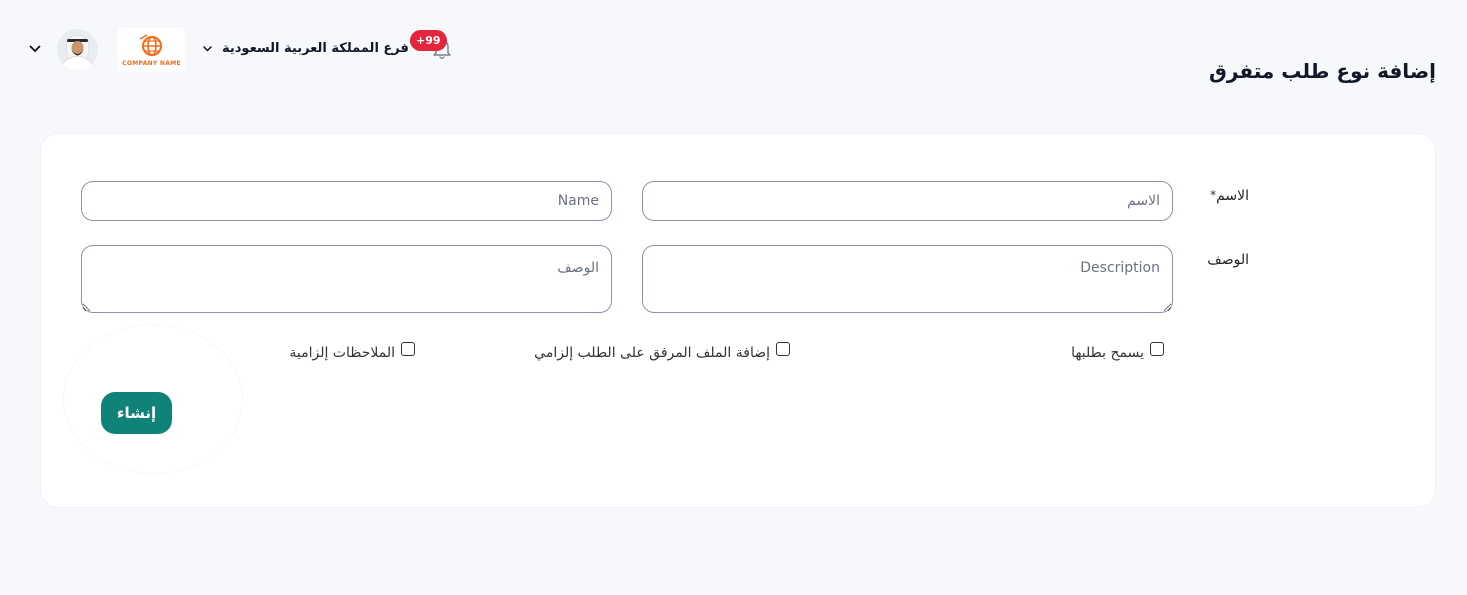  I want to click on notes-required-checkbox-box, so click(408, 349).